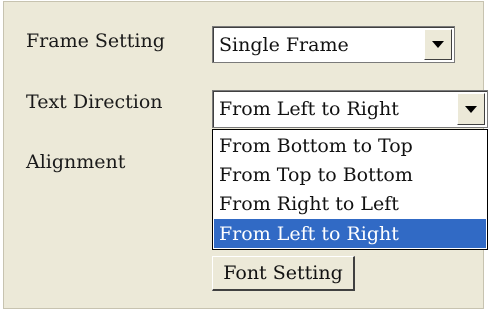 This screenshot has height=315, width=490. What do you see at coordinates (94, 102) in the screenshot?
I see `text-direction-label: Text Direction` at bounding box center [94, 102].